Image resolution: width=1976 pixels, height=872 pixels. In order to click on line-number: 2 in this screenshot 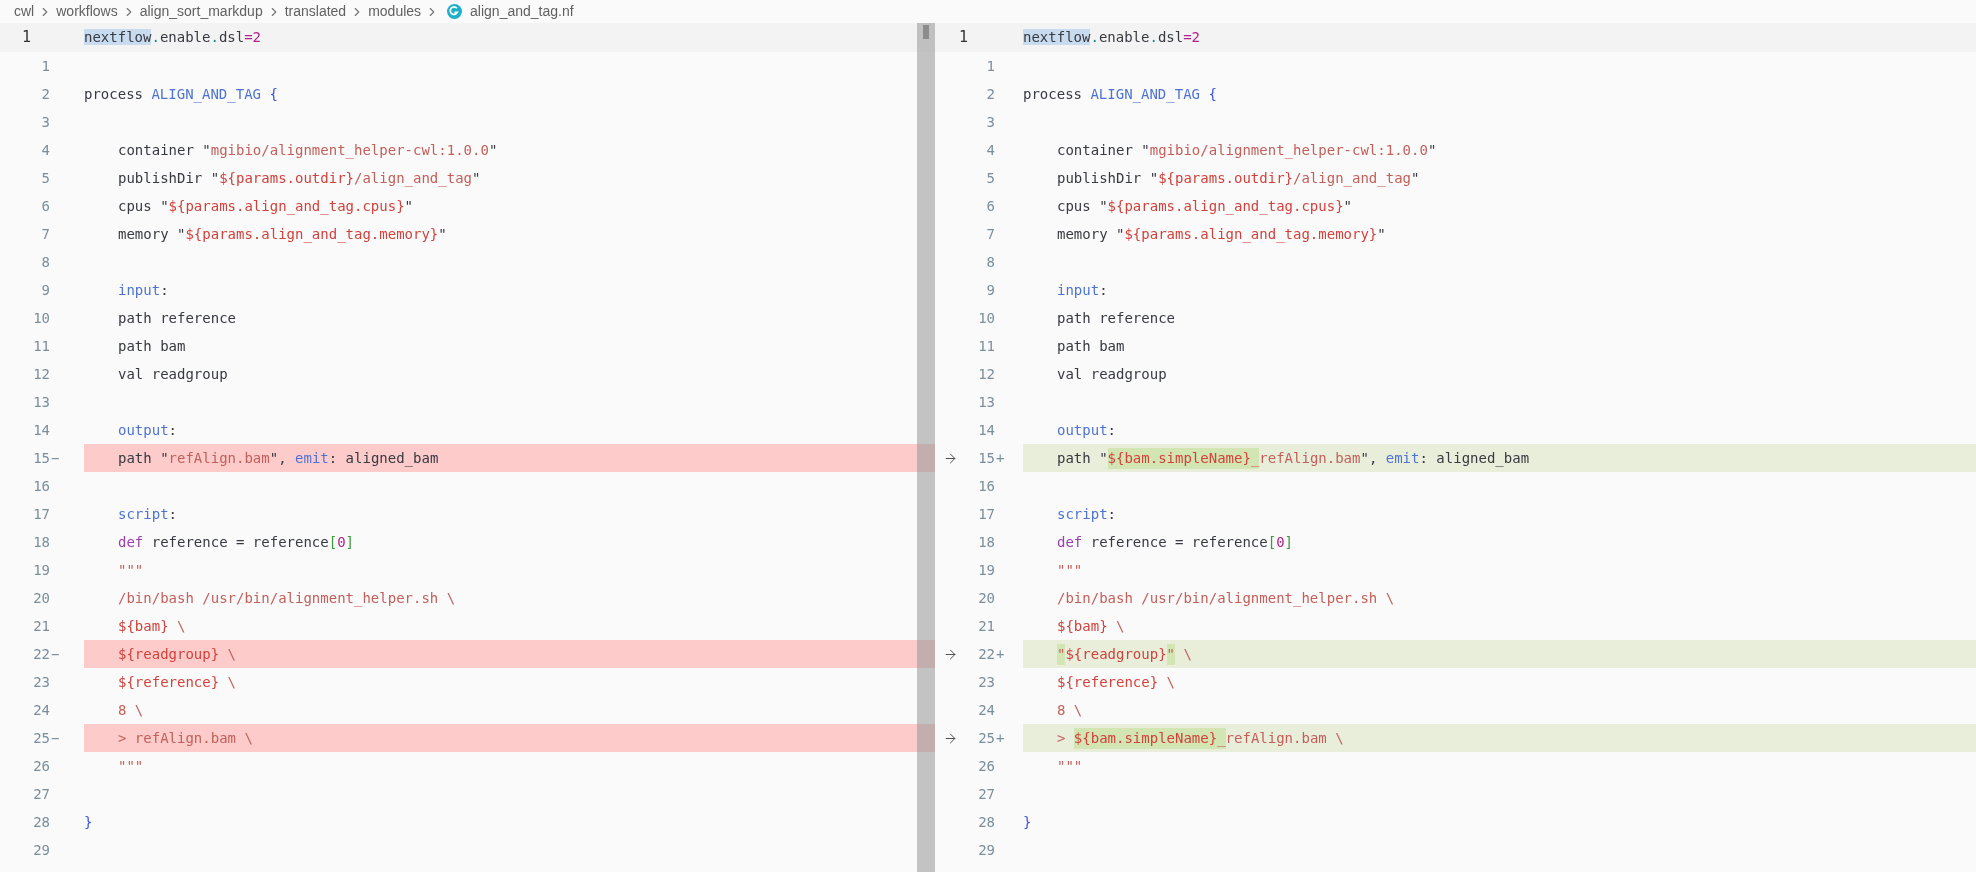, I will do `click(990, 94)`.